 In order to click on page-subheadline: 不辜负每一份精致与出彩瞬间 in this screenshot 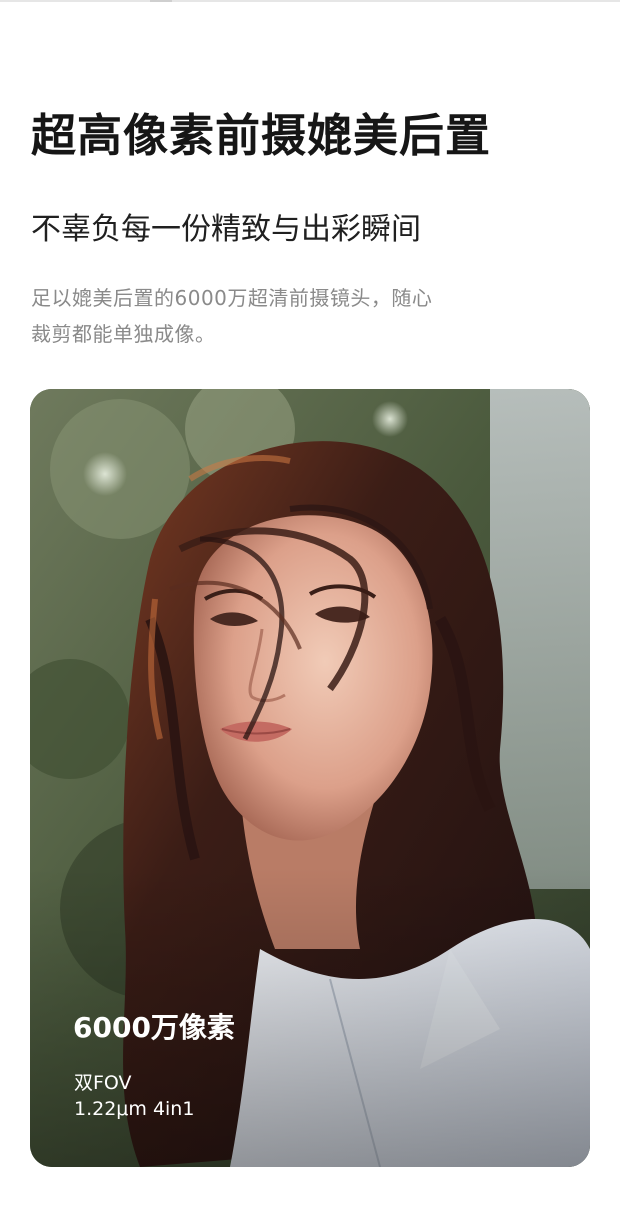, I will do `click(226, 229)`.